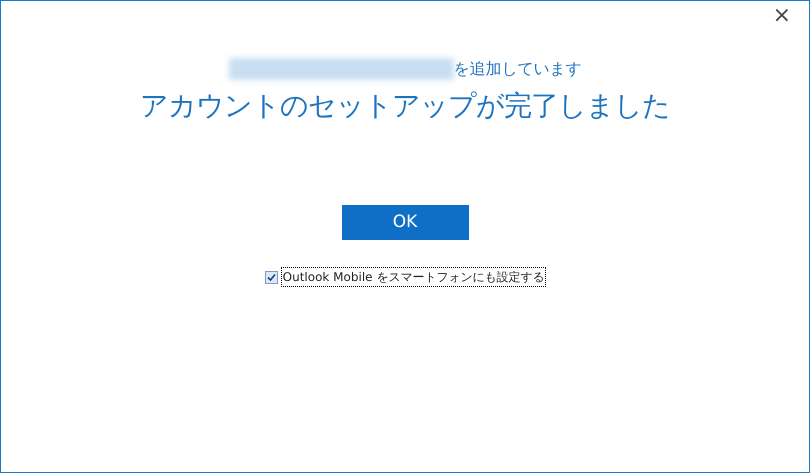 This screenshot has height=473, width=810. Describe the element at coordinates (518, 69) in the screenshot. I see `status-text: を追加しています` at that location.